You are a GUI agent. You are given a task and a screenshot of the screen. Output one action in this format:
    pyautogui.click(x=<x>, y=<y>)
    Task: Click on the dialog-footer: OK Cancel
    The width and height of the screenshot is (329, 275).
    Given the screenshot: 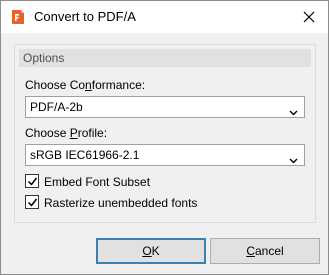 What is the action you would take?
    pyautogui.click(x=164, y=253)
    